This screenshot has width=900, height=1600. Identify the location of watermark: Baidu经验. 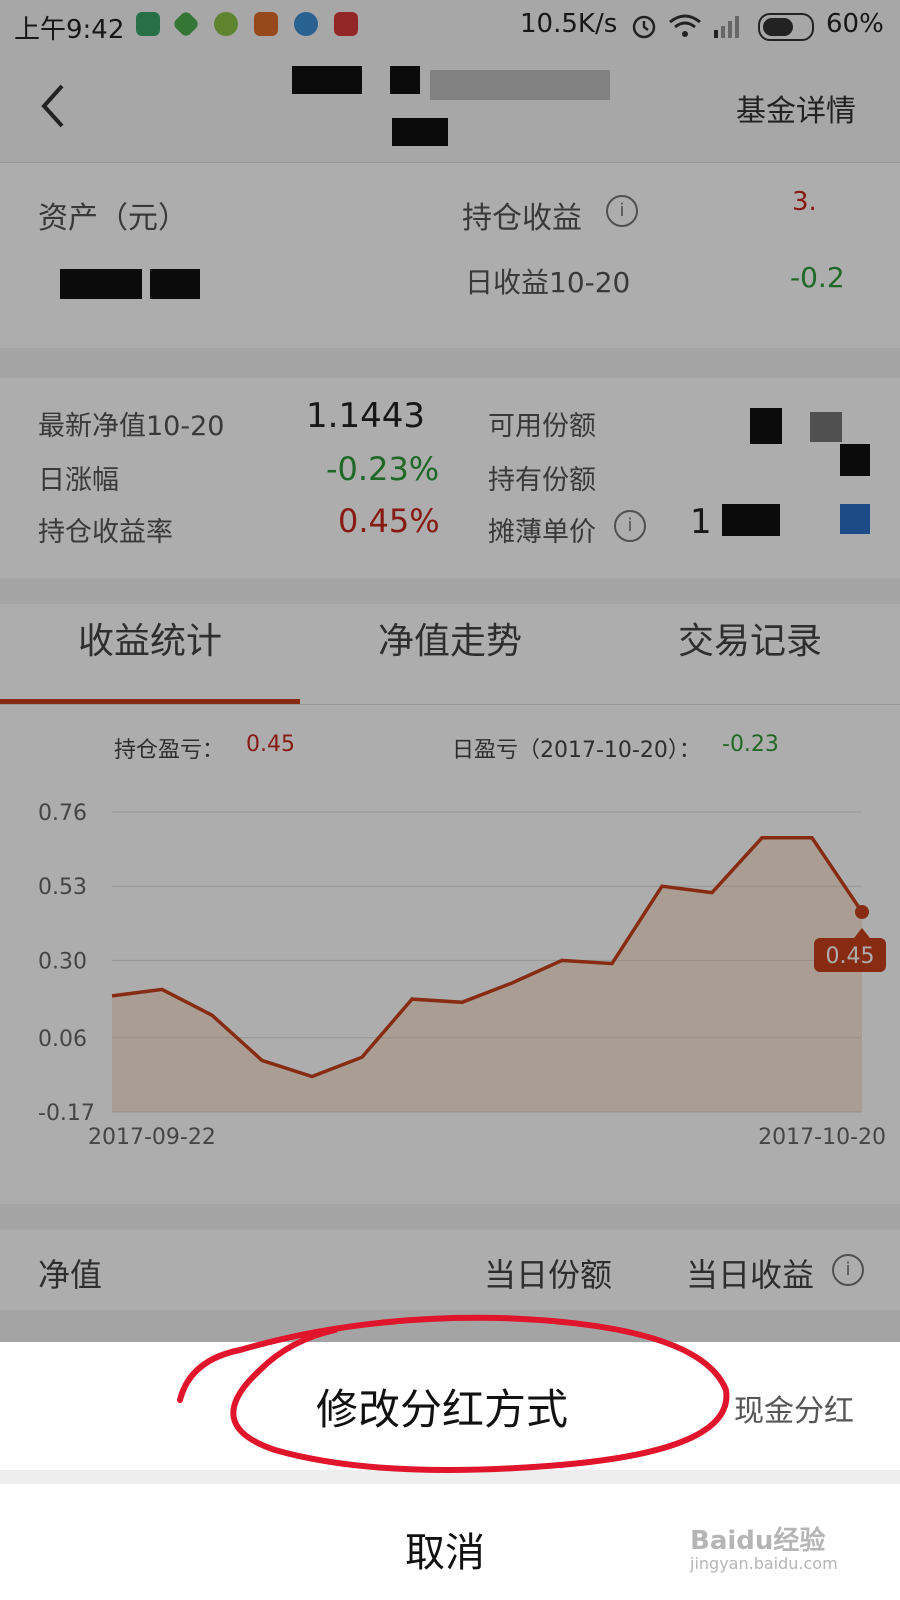
(758, 1541).